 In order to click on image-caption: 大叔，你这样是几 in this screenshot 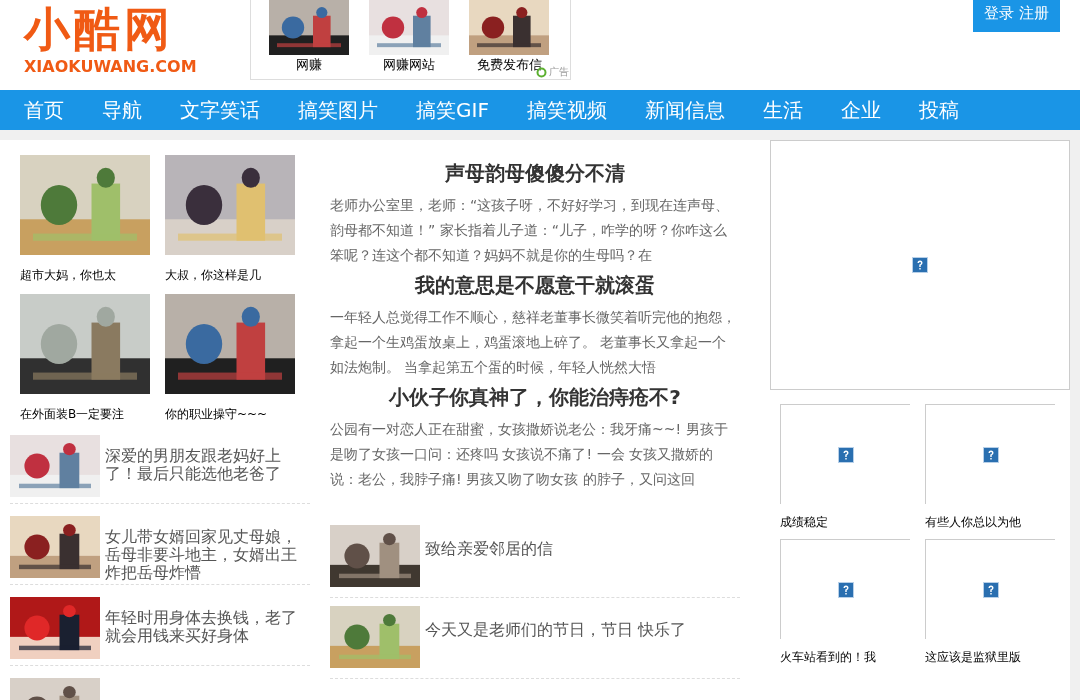, I will do `click(237, 275)`.